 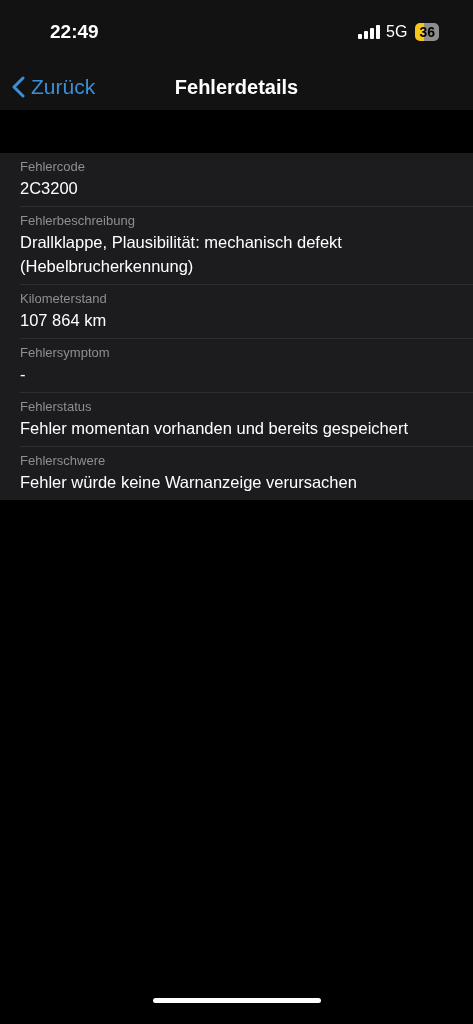 What do you see at coordinates (181, 254) in the screenshot?
I see `field-value: Drallklappe, Plausibilität: mechanisch defekt (Hebelbrucherkennung)` at bounding box center [181, 254].